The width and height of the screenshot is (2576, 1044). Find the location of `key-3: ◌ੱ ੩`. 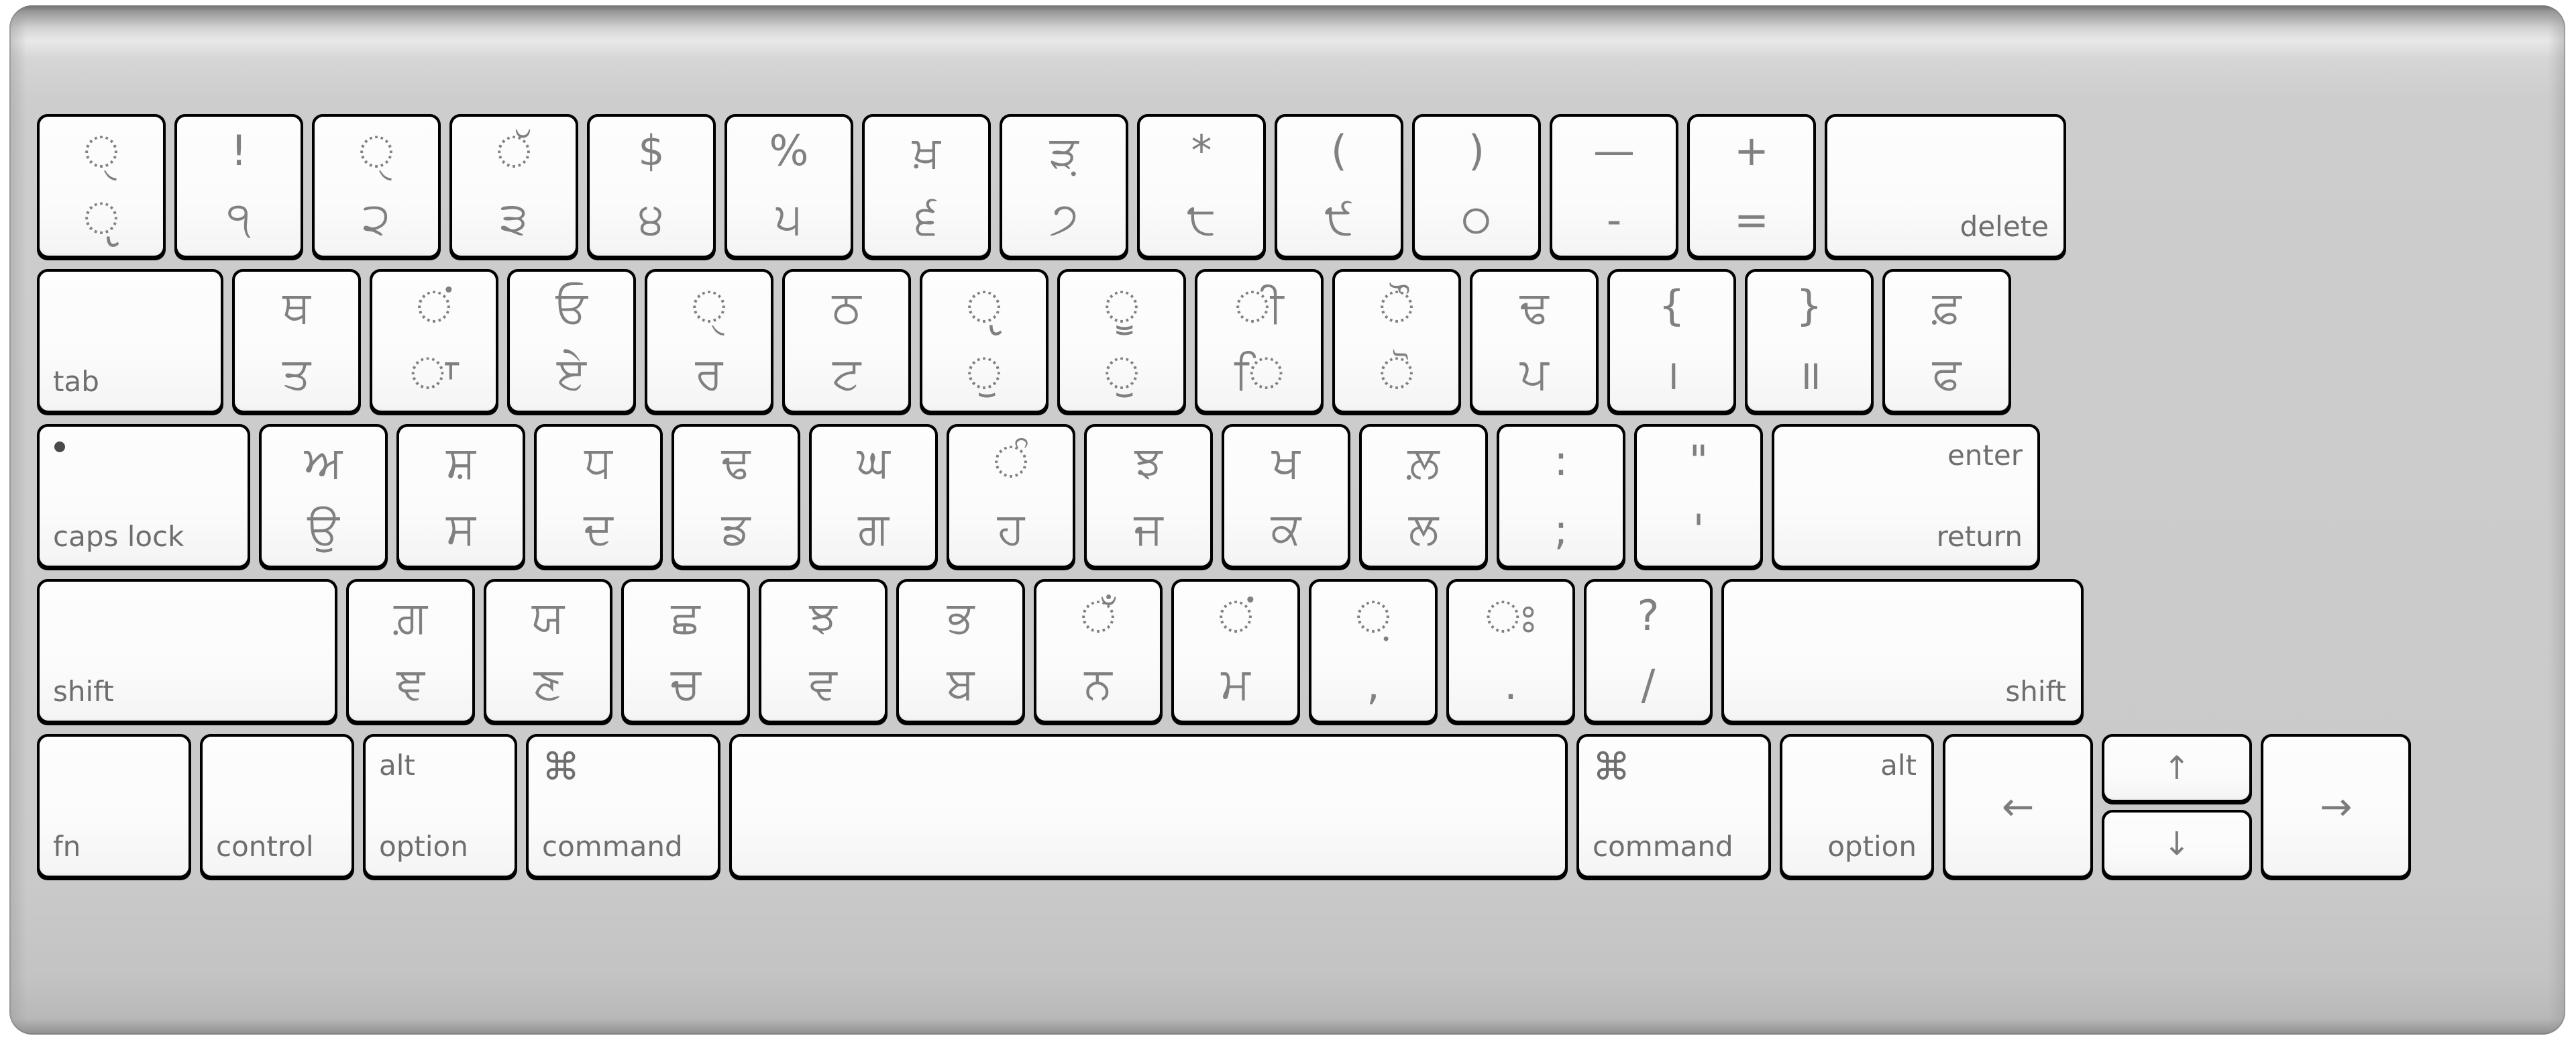

key-3: ◌ੱ ੩ is located at coordinates (513, 187).